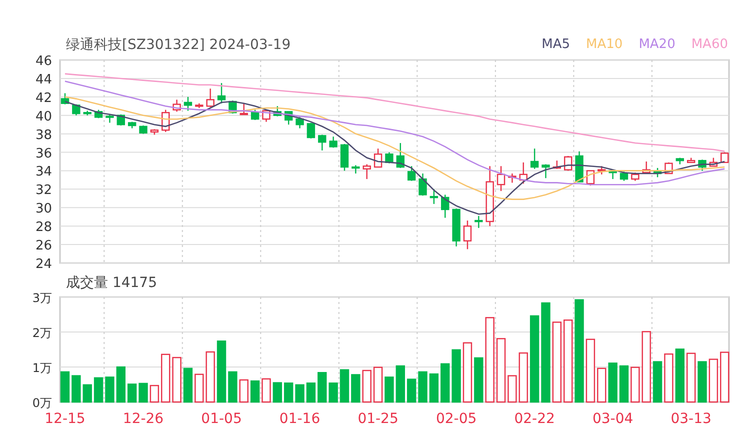 The width and height of the screenshot is (740, 440). I want to click on chart-title: 绿通科技[SZ301322] 2024-03-19, so click(178, 45).